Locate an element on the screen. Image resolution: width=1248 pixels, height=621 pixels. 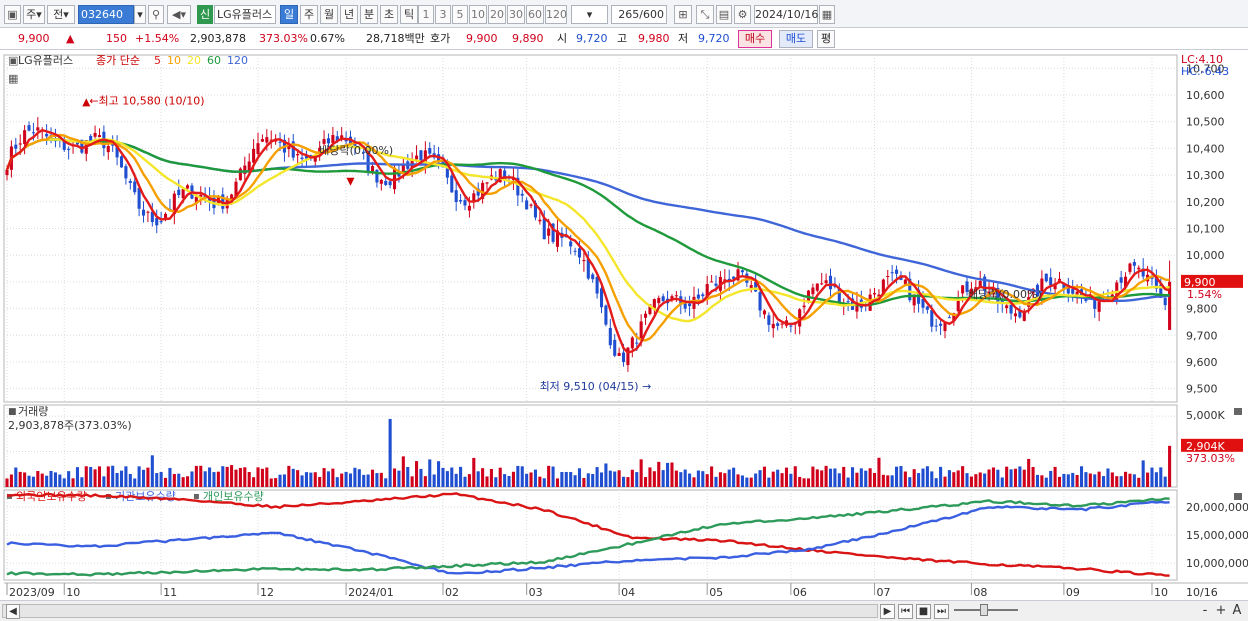
speaker-icon: ◀▾ is located at coordinates (179, 14).